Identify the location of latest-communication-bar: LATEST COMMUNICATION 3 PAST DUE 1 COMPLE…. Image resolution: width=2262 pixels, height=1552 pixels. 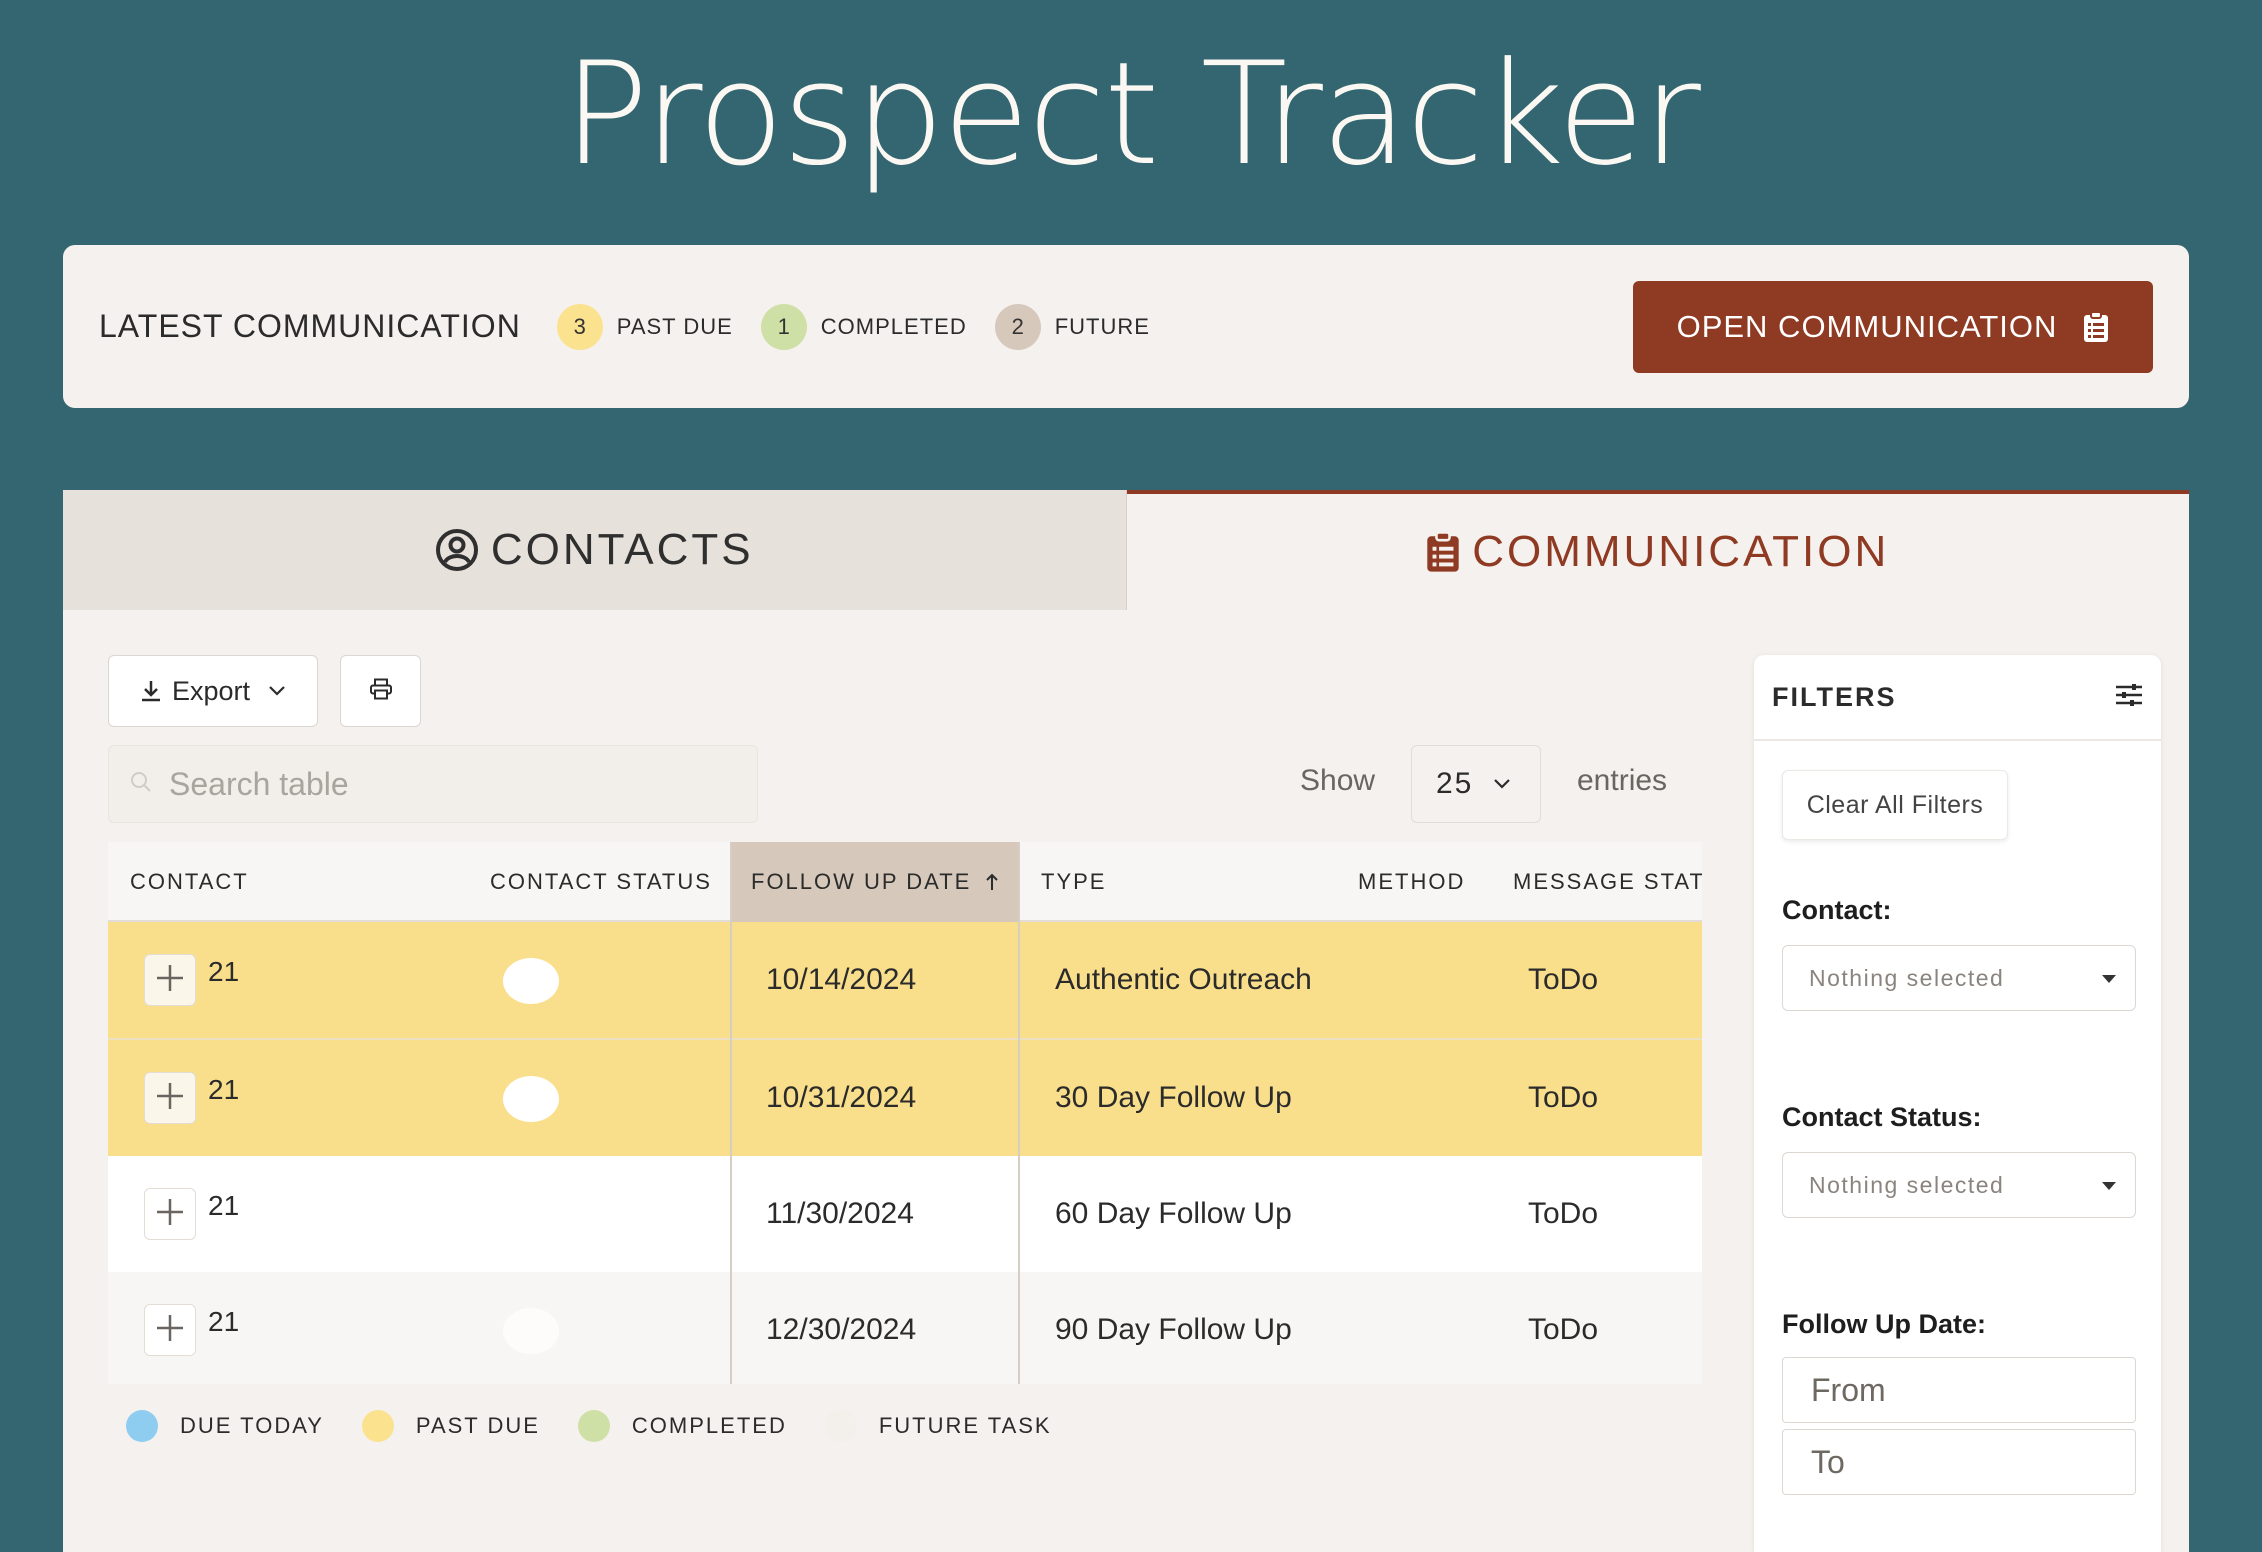
(1126, 326).